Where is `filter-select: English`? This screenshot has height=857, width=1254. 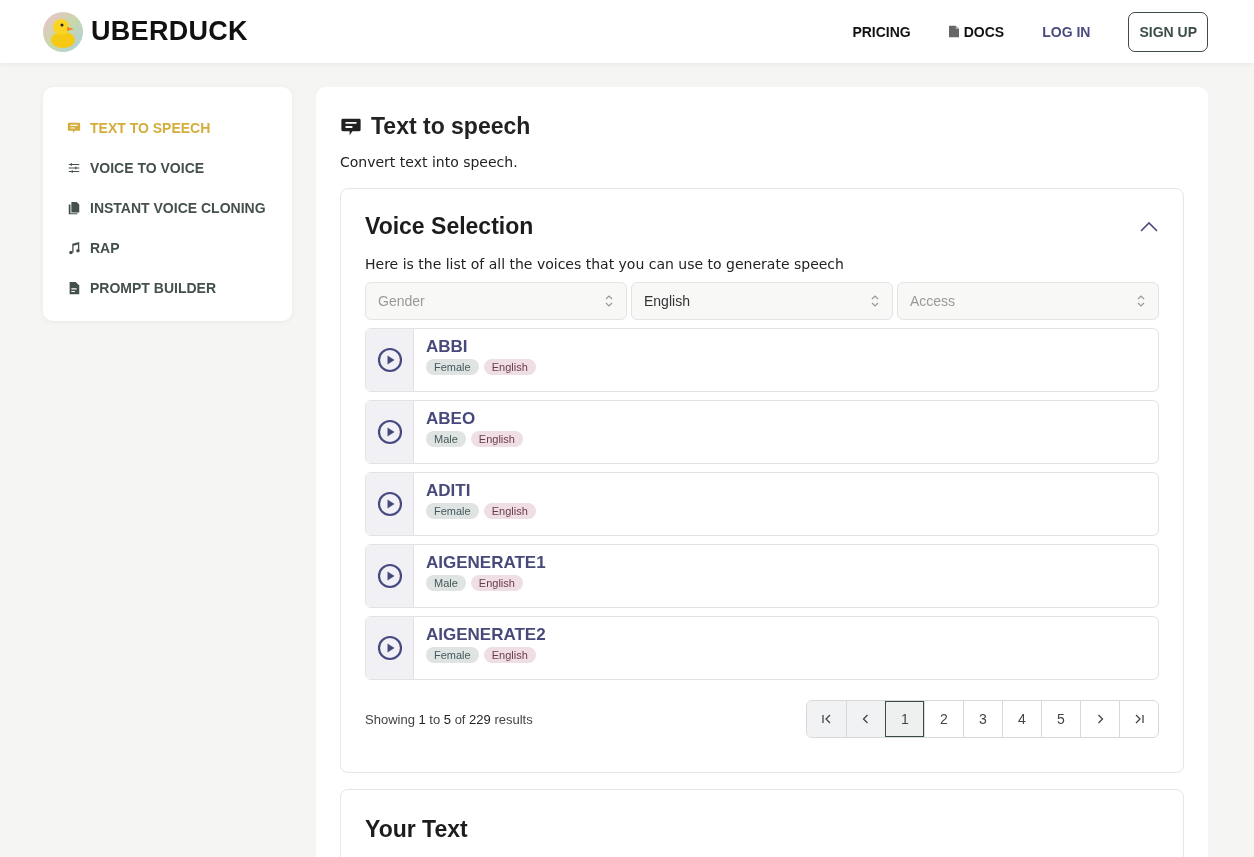 filter-select: English is located at coordinates (762, 301).